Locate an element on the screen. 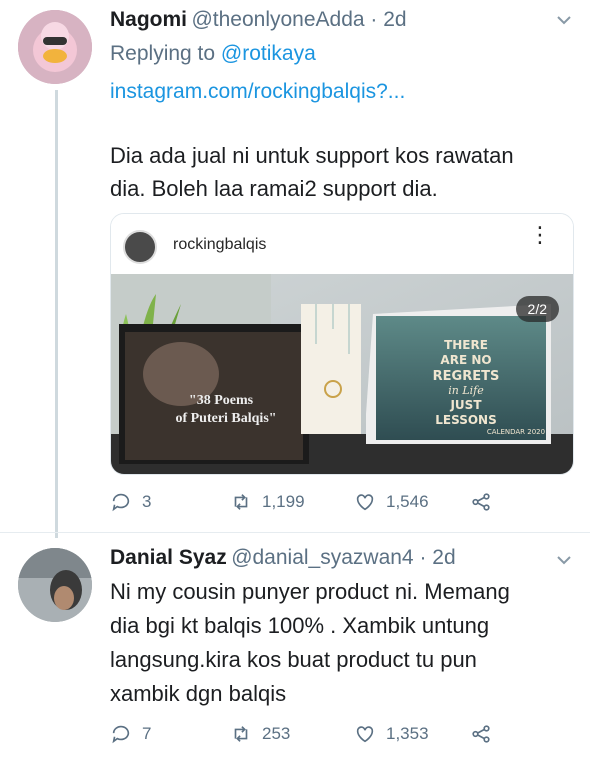 The height and width of the screenshot is (766, 590). replying-prefix: Replying to is located at coordinates (163, 53).